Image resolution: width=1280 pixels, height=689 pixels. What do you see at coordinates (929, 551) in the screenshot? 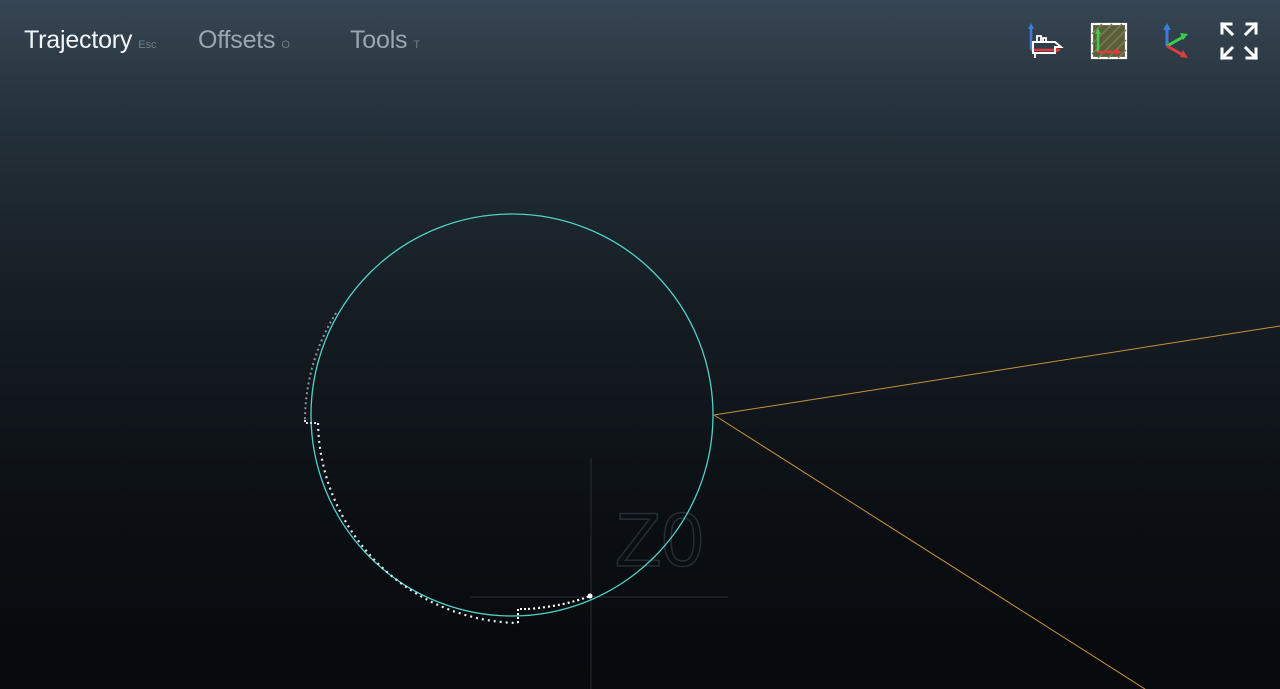
I see `view-line-lower` at bounding box center [929, 551].